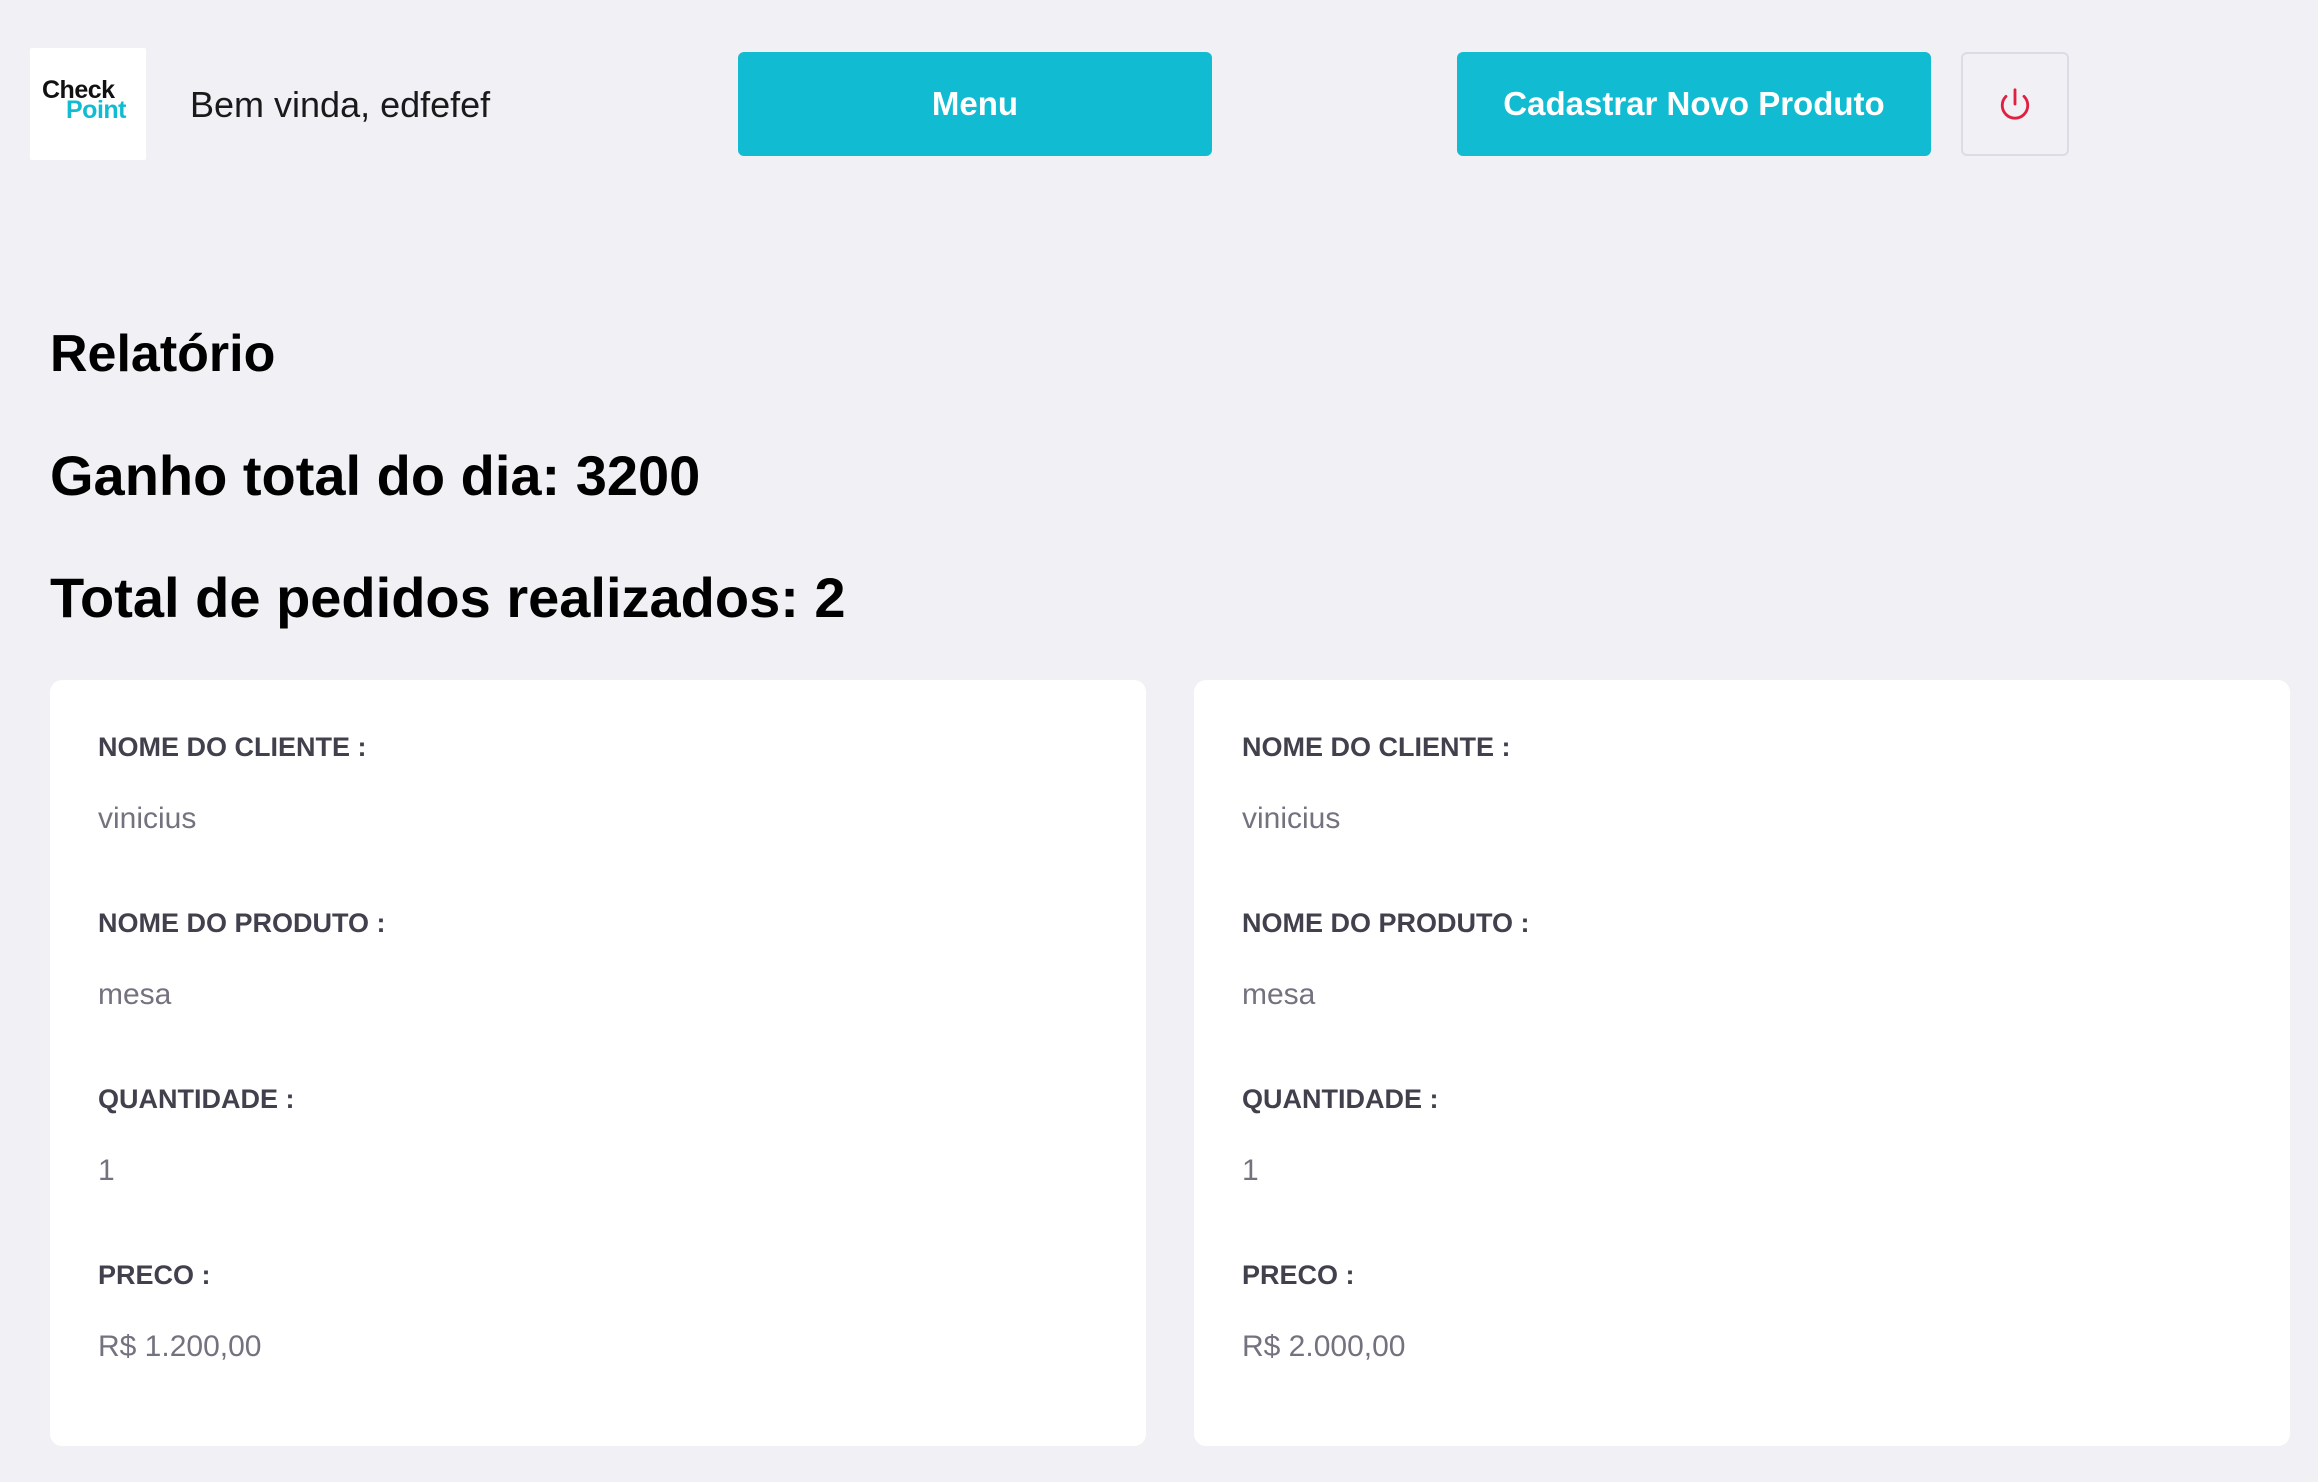 This screenshot has width=2318, height=1482. I want to click on daily-total-earnings: Ganho total do dia: 3200, so click(375, 475).